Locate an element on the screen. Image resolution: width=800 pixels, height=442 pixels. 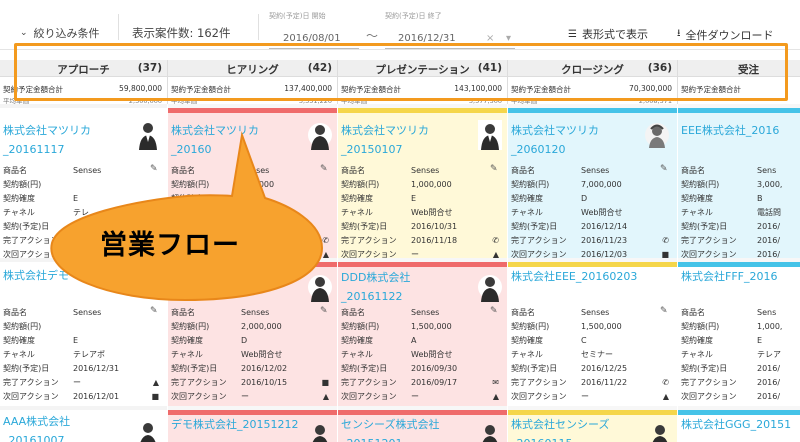
field-amount: 契約額(円) 1,000,000 is located at coordinates (420, 185).